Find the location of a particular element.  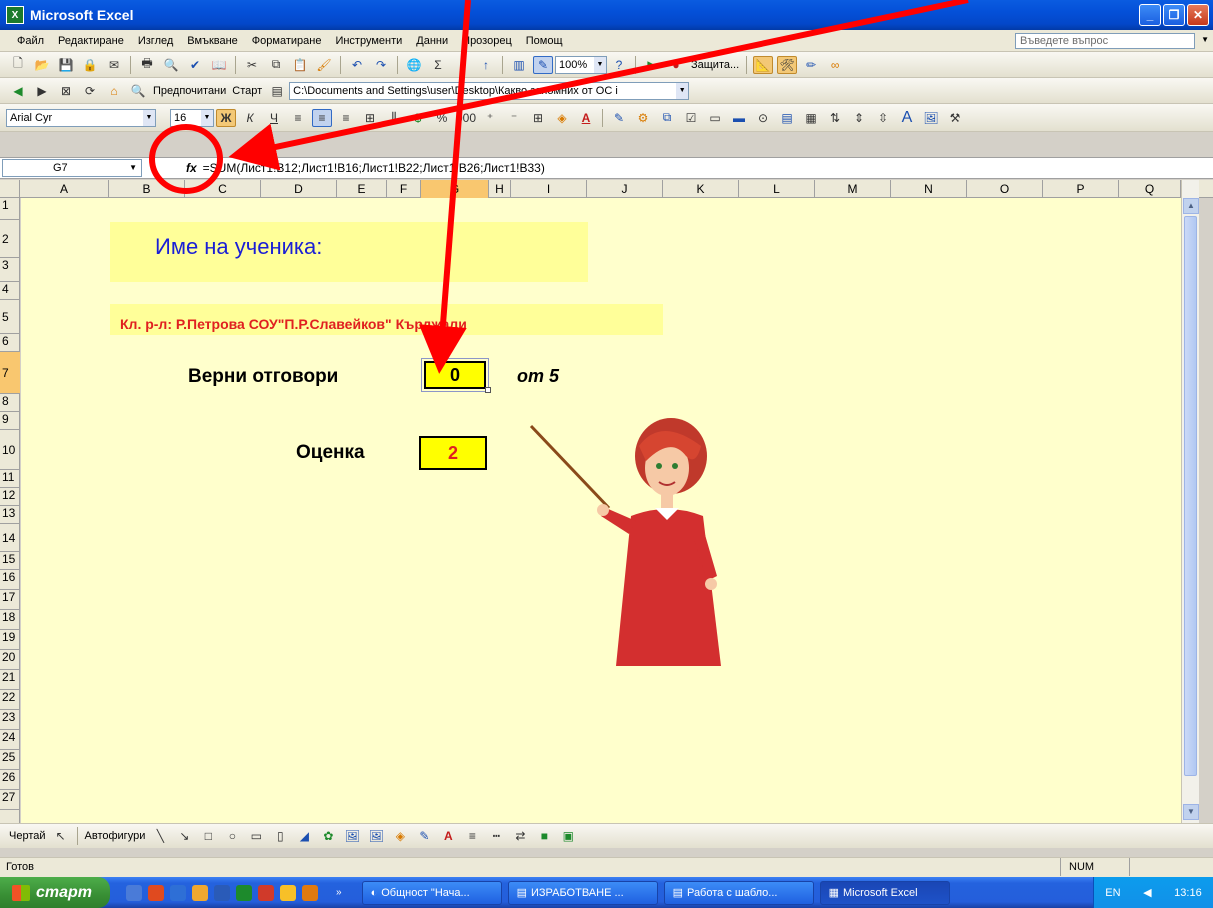

paste-icon: 📋 is located at coordinates (300, 65).